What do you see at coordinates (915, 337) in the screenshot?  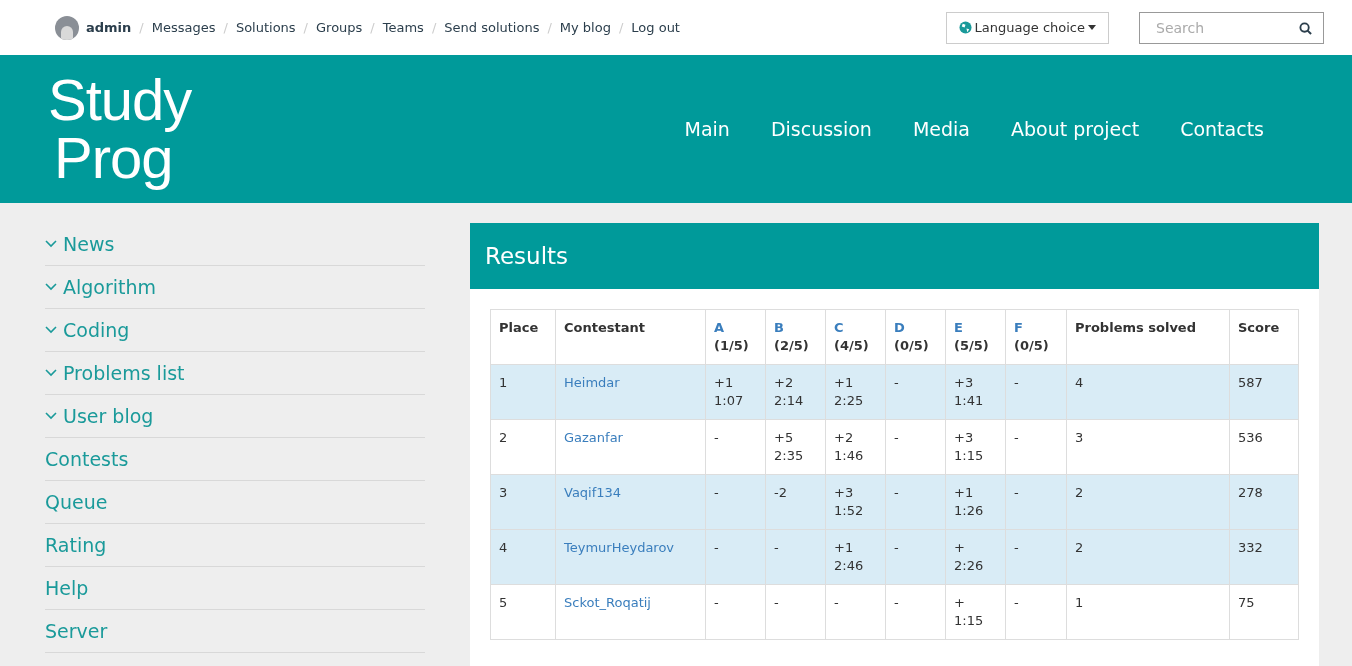 I see `column-header: D (0/5)` at bounding box center [915, 337].